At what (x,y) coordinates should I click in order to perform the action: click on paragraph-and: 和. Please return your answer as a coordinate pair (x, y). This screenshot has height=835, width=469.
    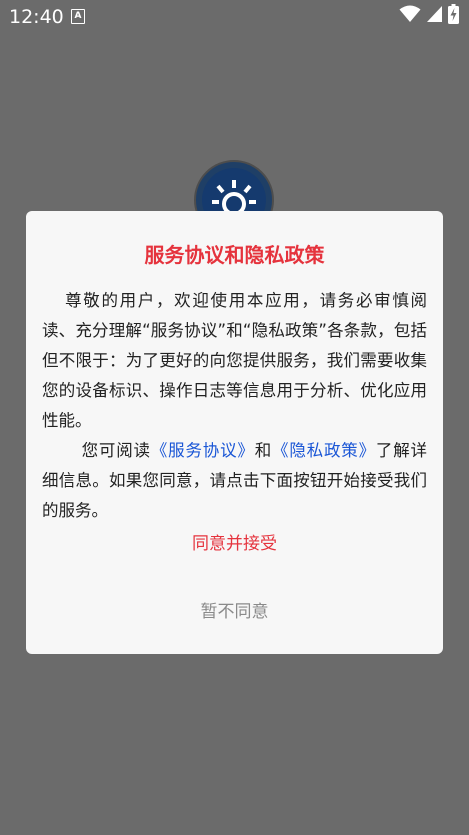
    Looking at the image, I should click on (263, 450).